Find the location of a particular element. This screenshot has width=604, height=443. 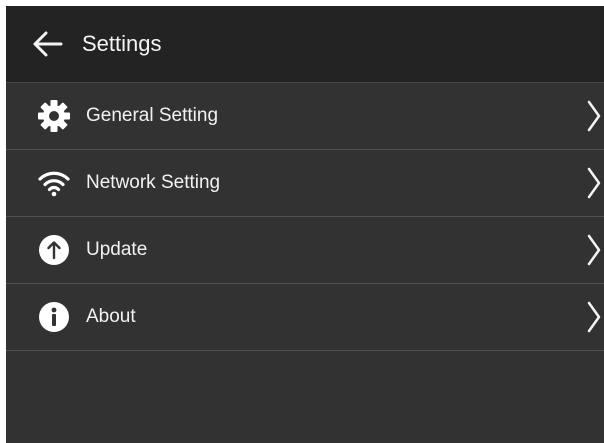

page-title: Settings is located at coordinates (122, 43).